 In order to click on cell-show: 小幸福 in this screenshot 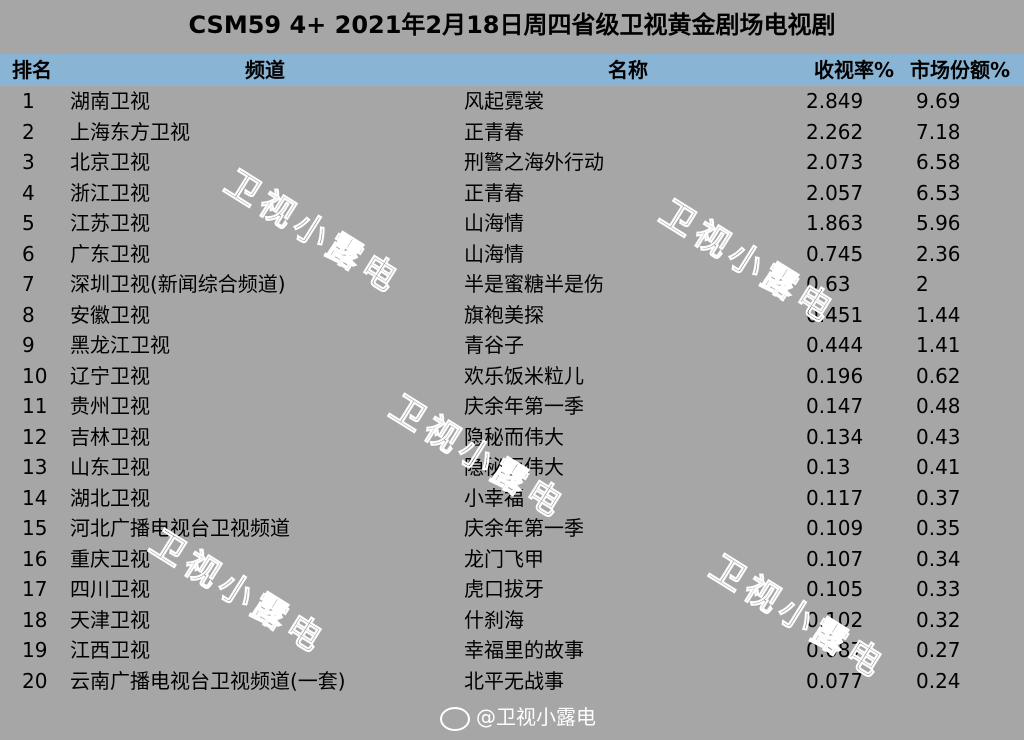, I will do `click(494, 497)`.